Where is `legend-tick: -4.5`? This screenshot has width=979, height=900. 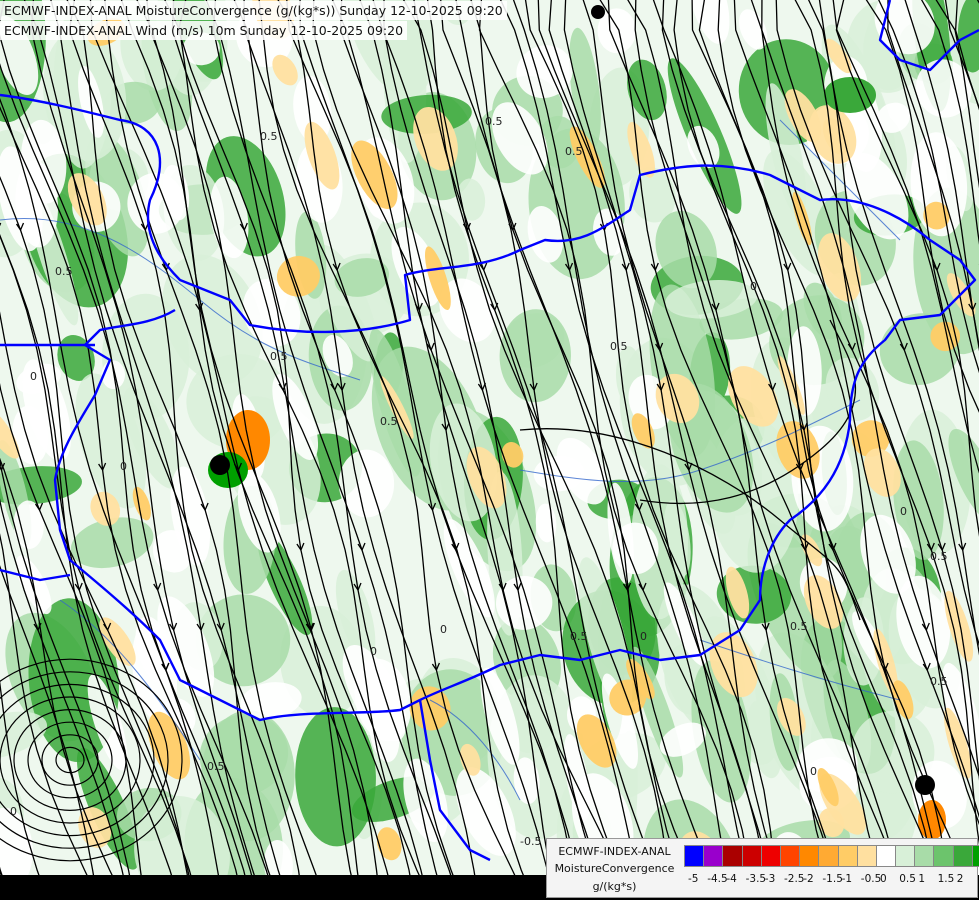 legend-tick: -4.5 is located at coordinates (717, 879).